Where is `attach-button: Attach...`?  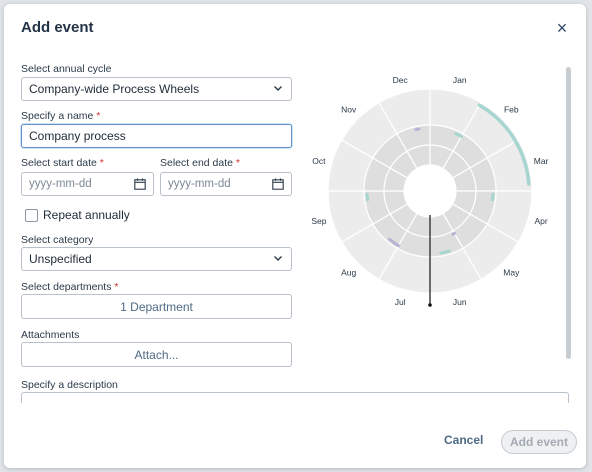 attach-button: Attach... is located at coordinates (156, 354).